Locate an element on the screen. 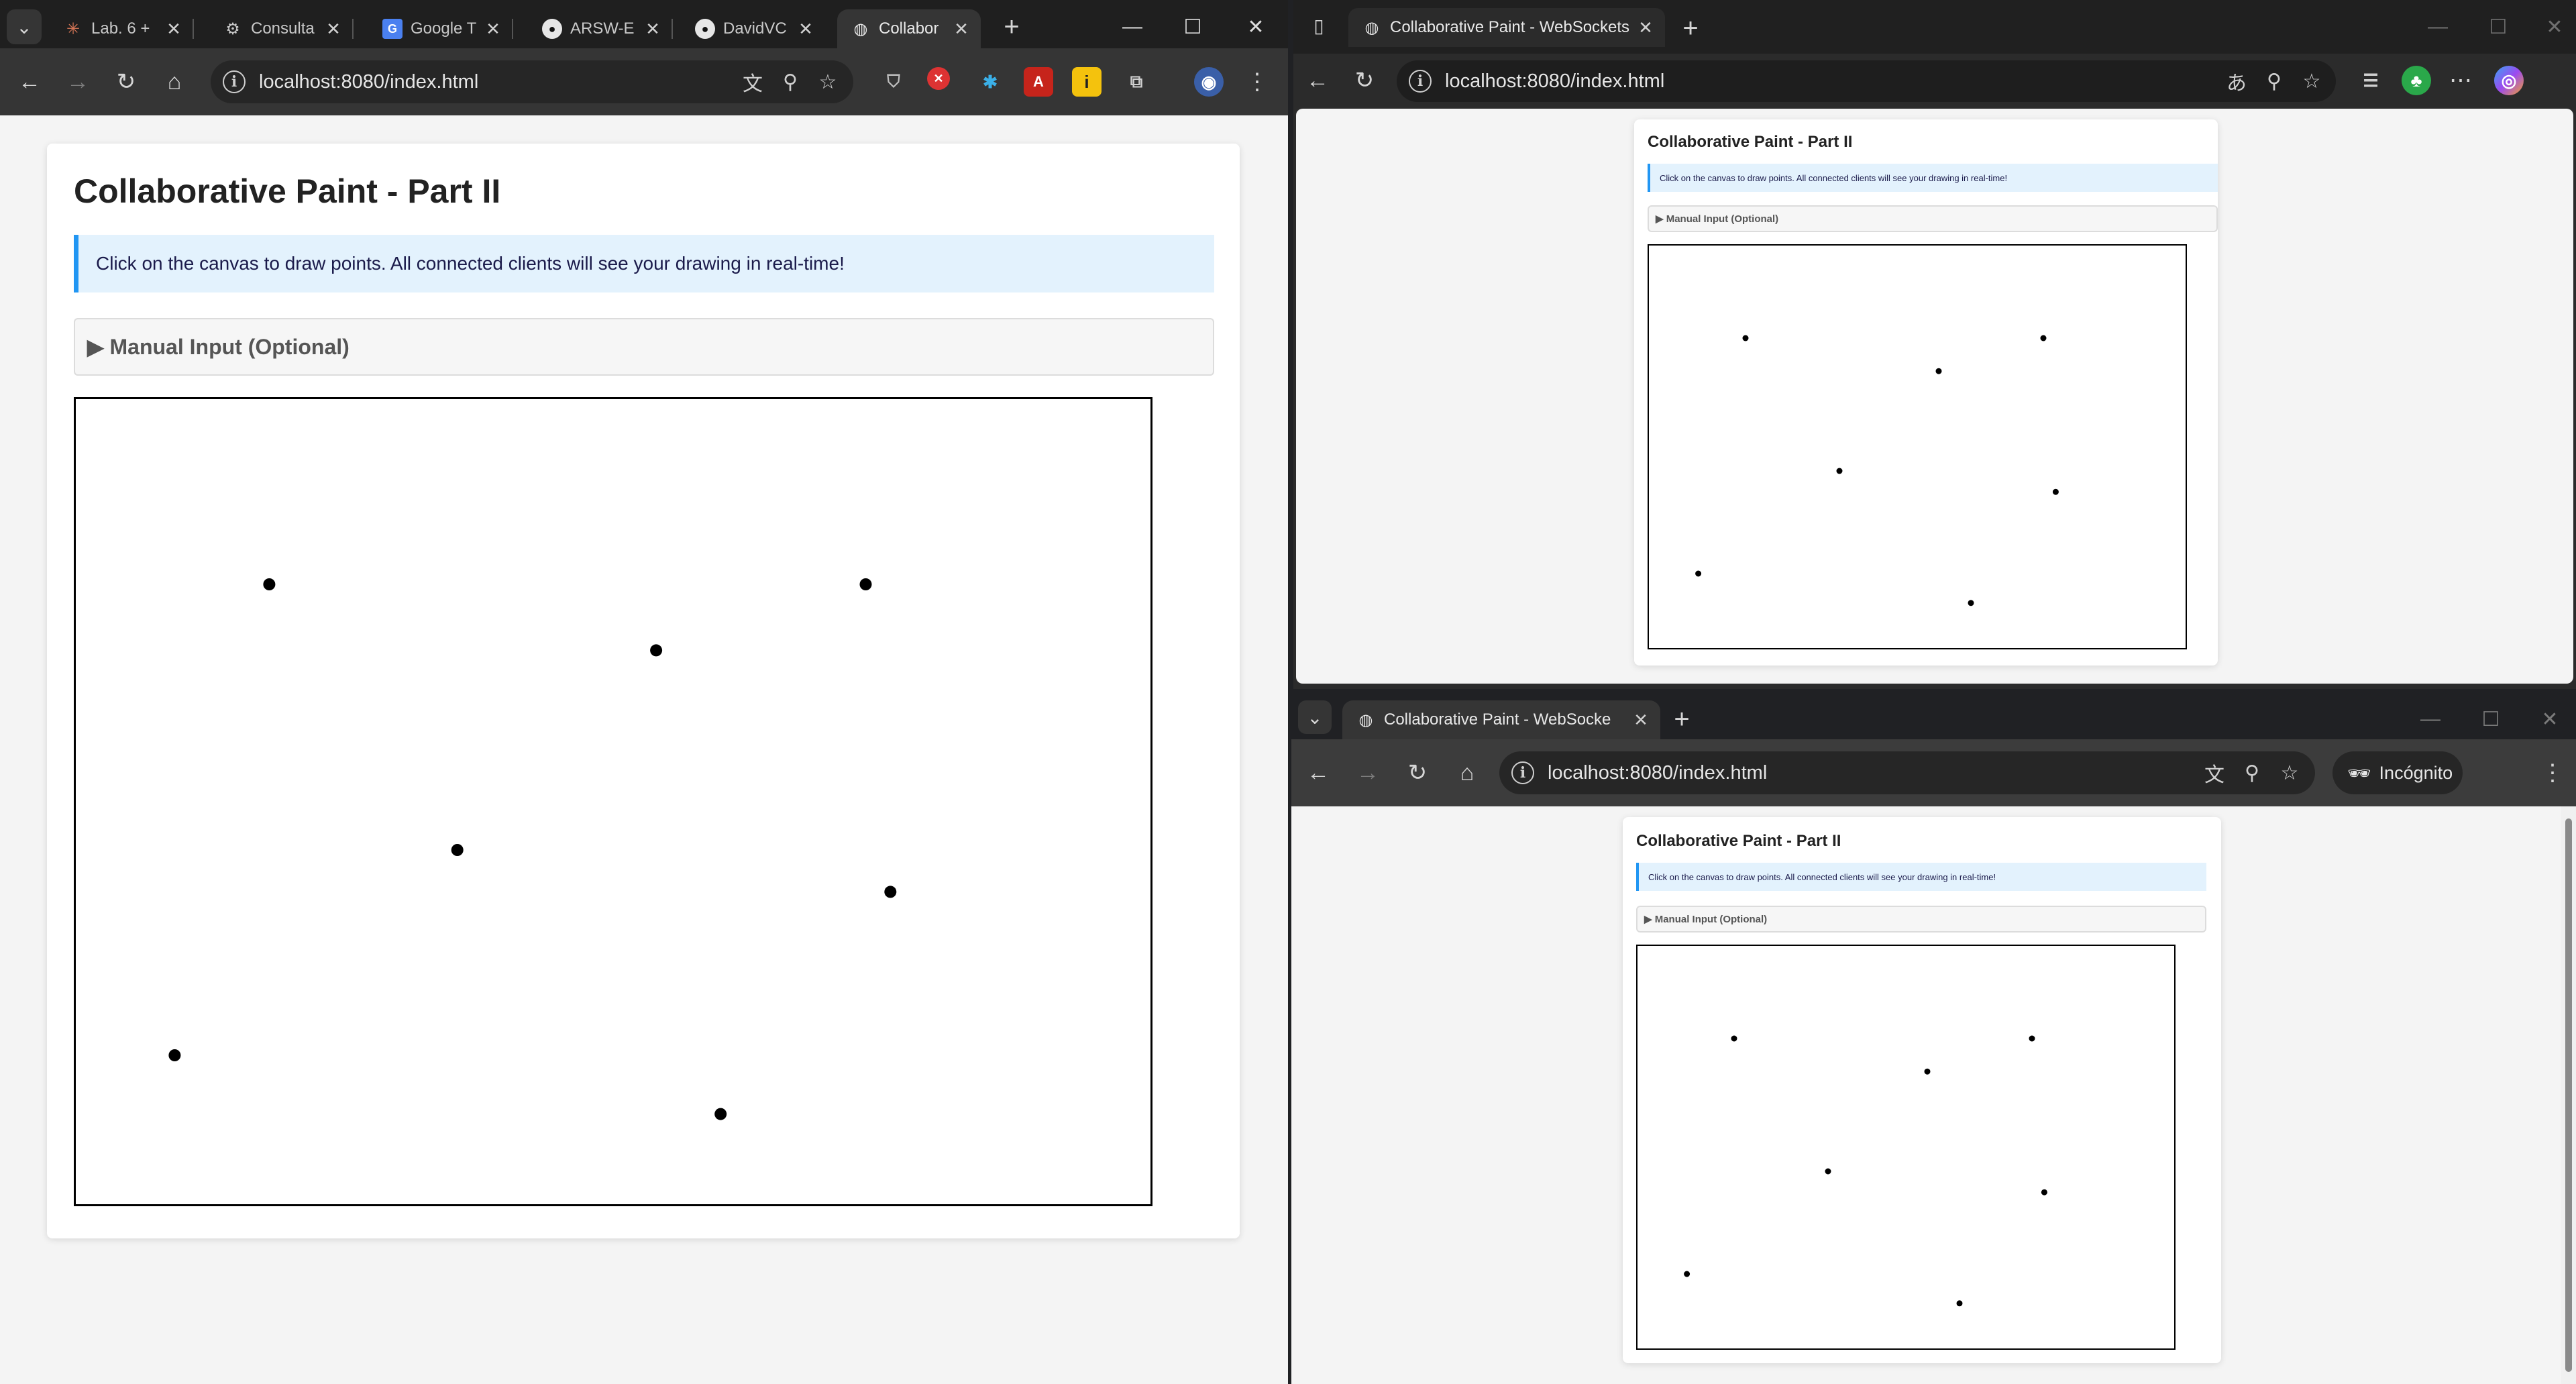 The width and height of the screenshot is (2576, 1384). chevron-down-icon: ⌄ is located at coordinates (1315, 717).